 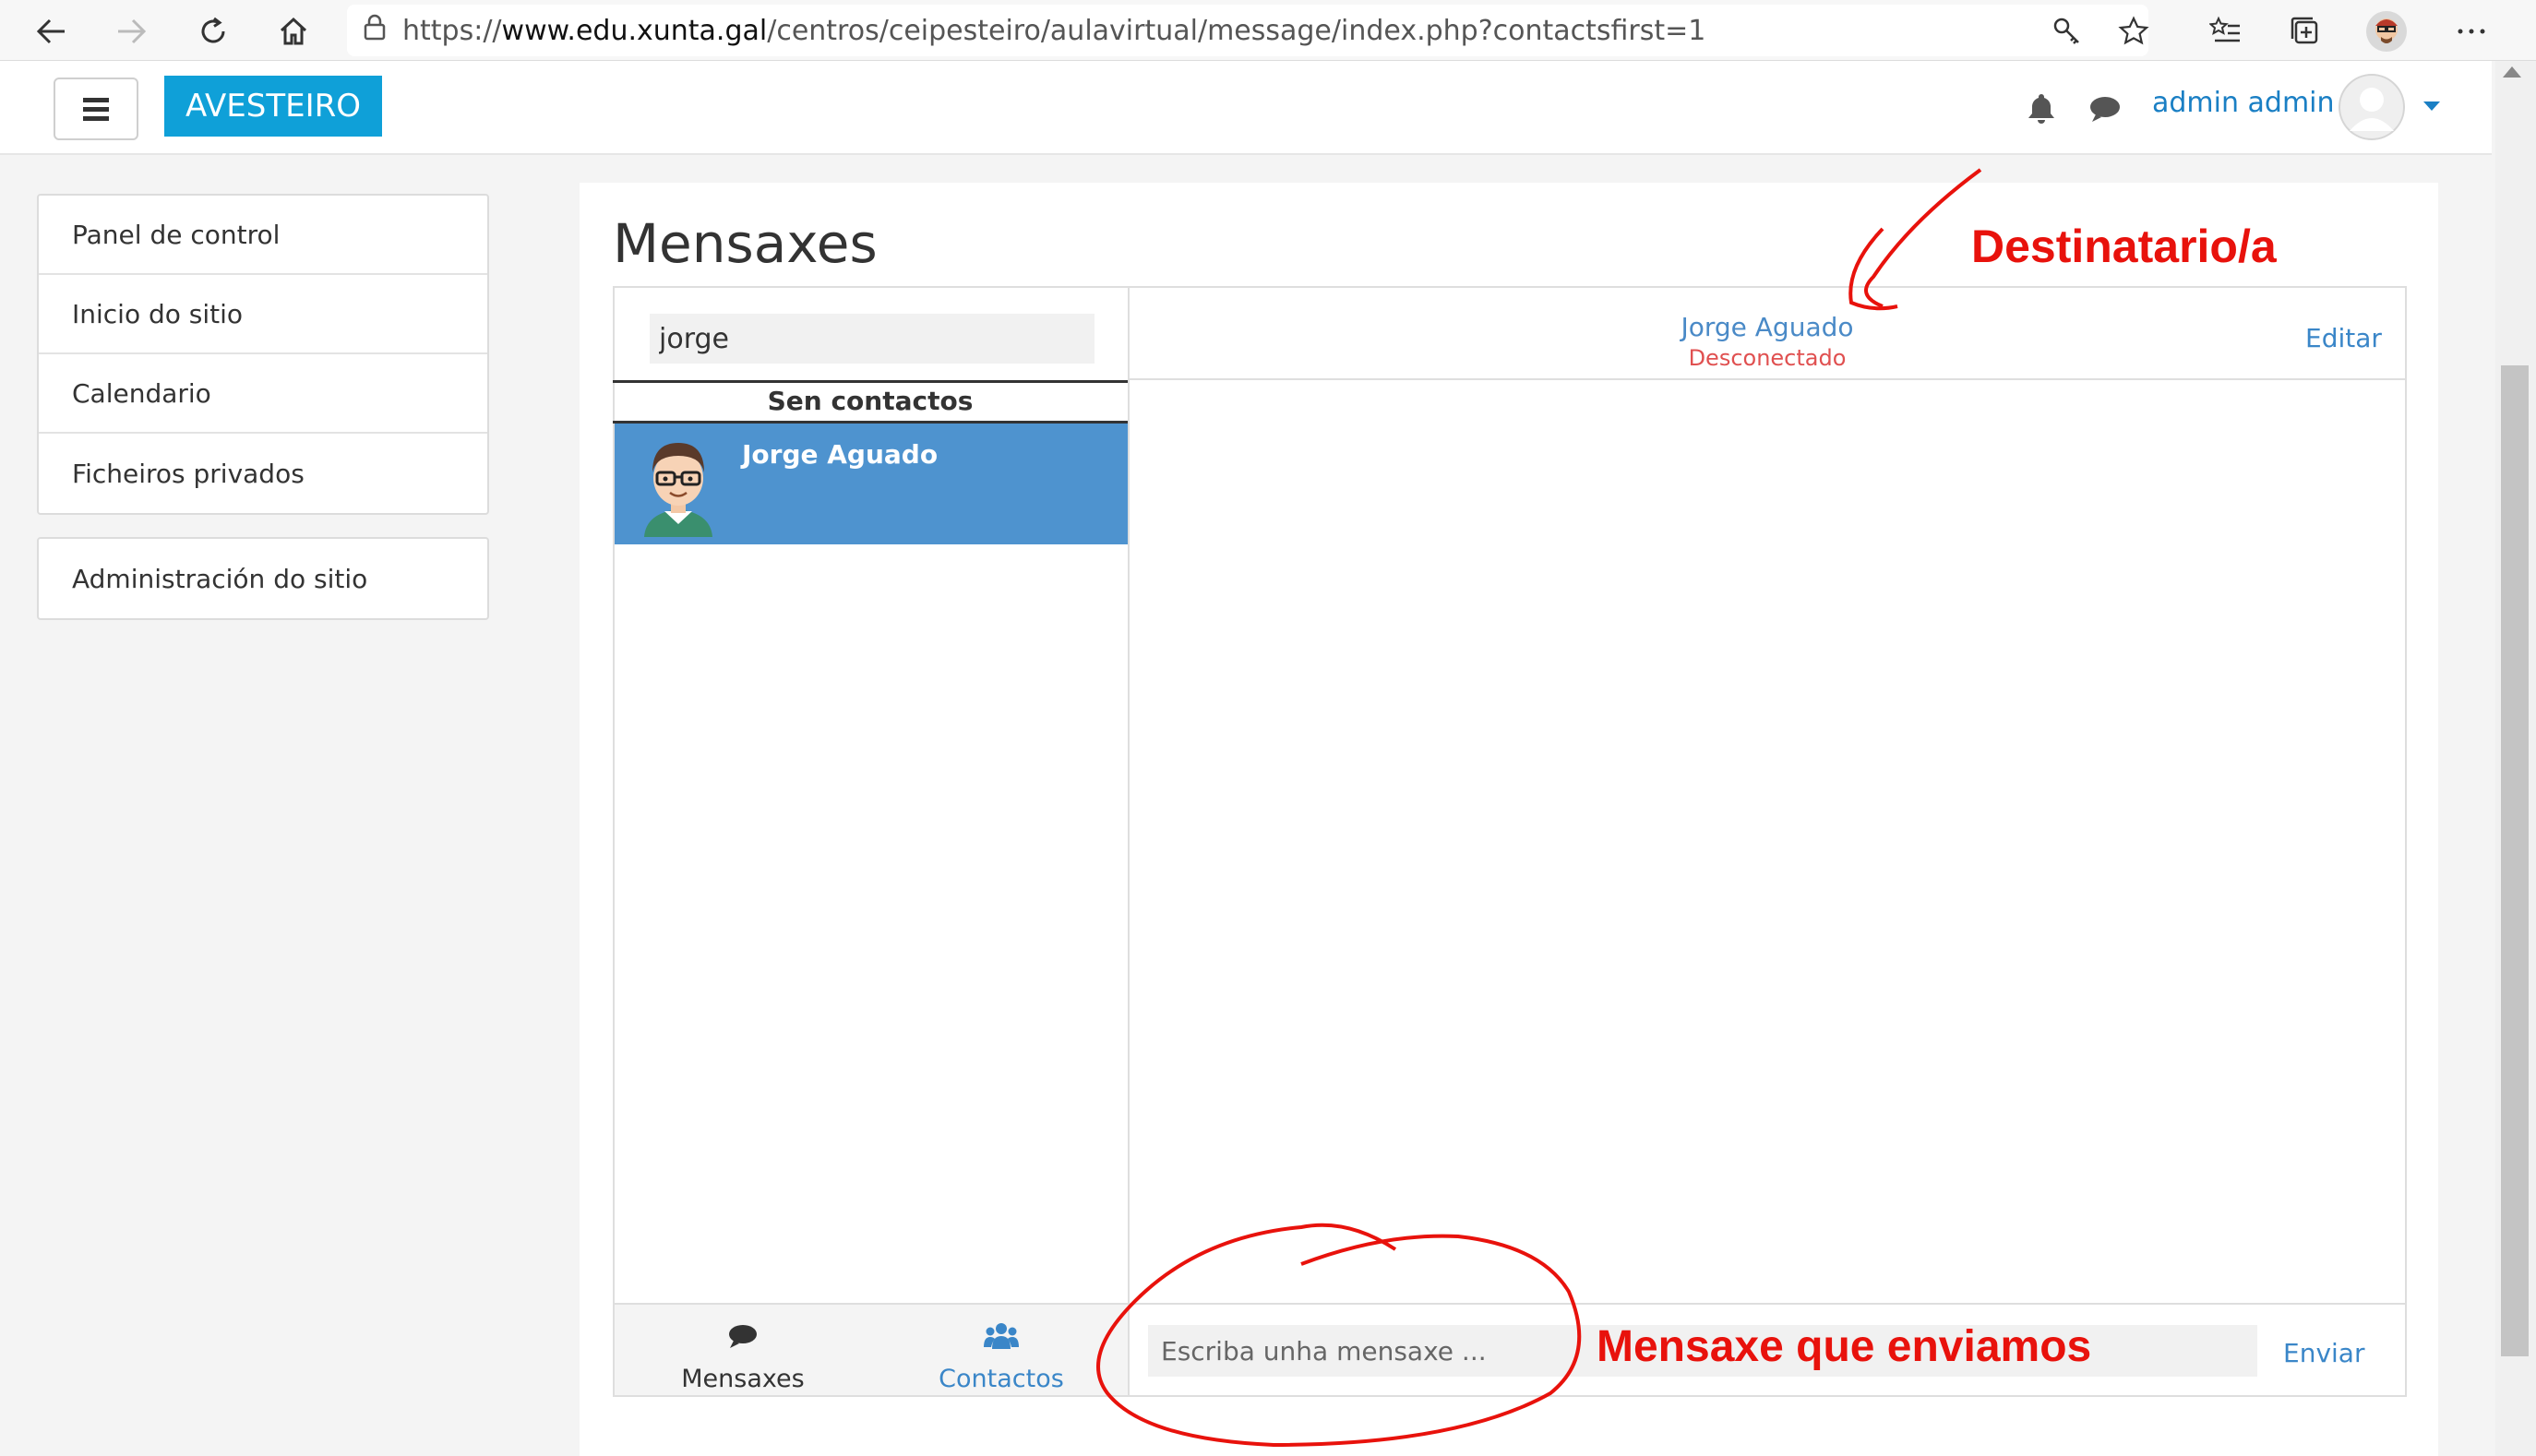 I want to click on chevron-down-icon, so click(x=2431, y=106).